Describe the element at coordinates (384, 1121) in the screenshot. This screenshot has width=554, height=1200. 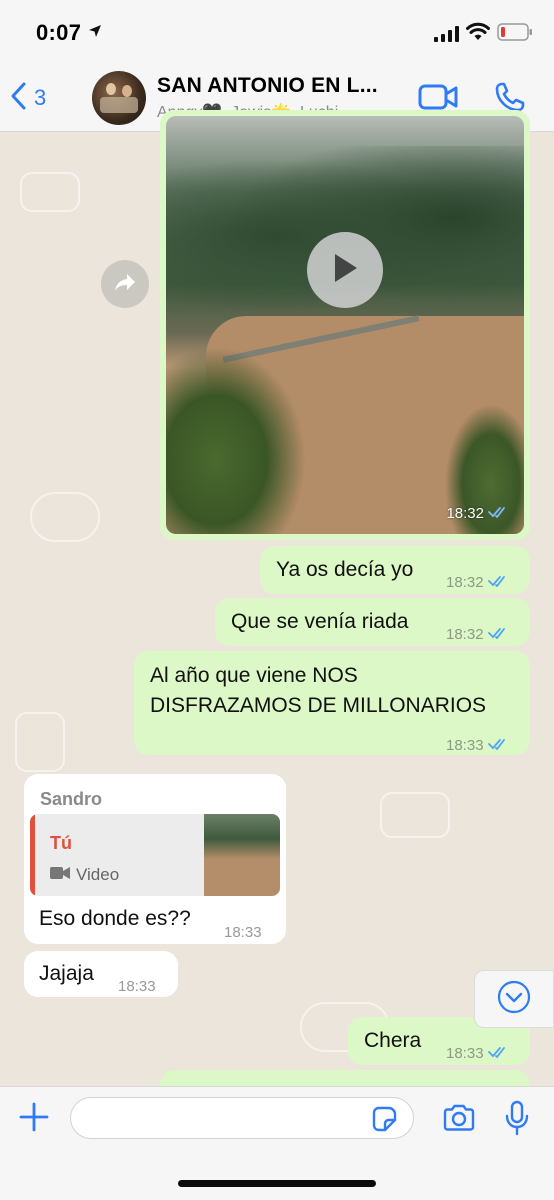
I see `sticker-icon` at that location.